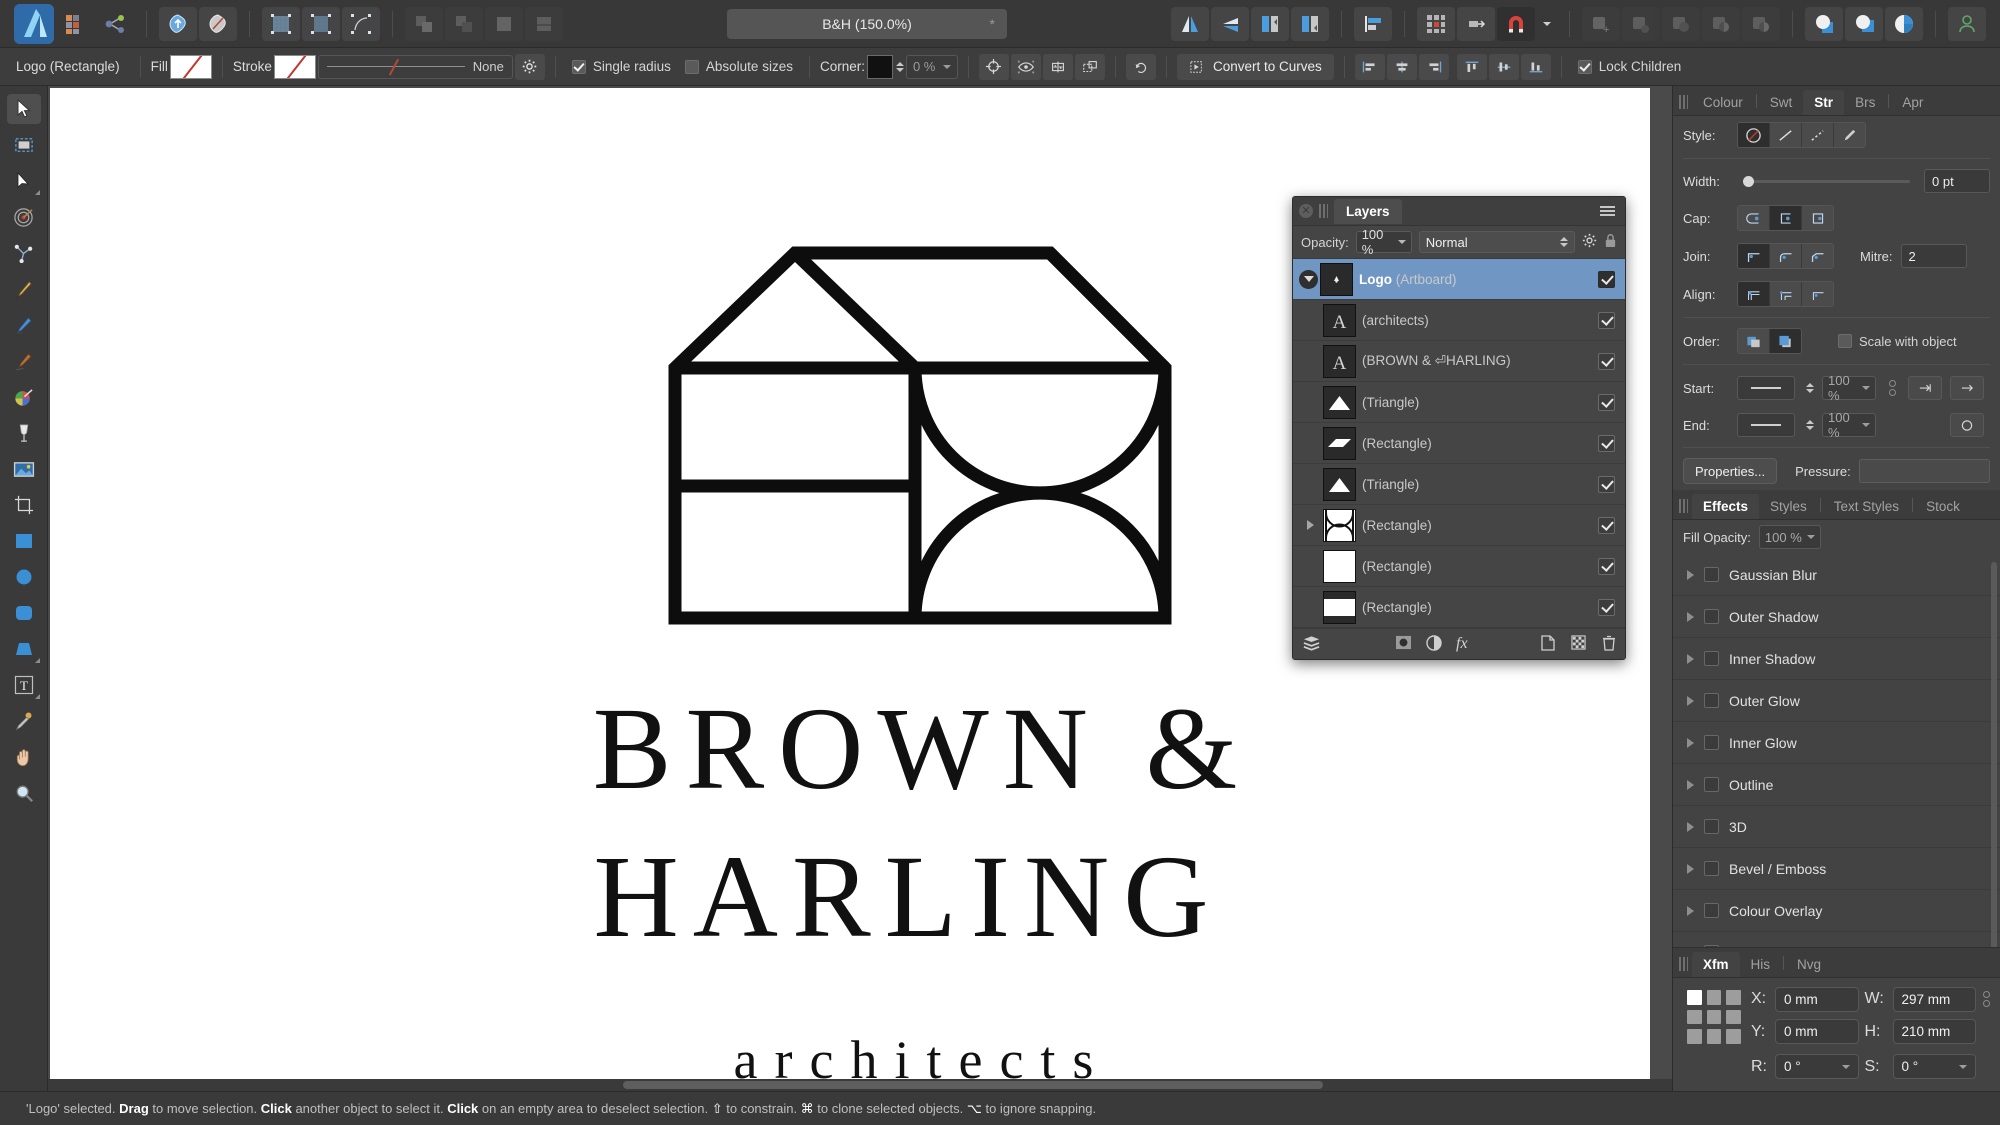  Describe the element at coordinates (1748, 181) in the screenshot. I see `slider-knob` at that location.